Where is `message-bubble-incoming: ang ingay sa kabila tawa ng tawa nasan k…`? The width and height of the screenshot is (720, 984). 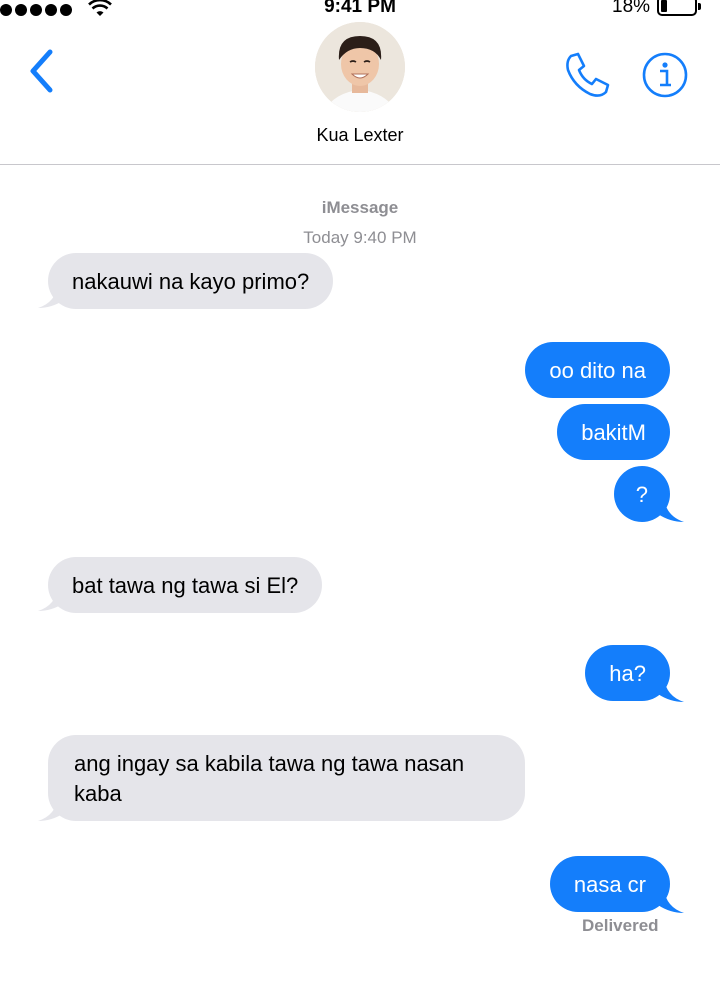 message-bubble-incoming: ang ingay sa kabila tawa ng tawa nasan k… is located at coordinates (286, 778).